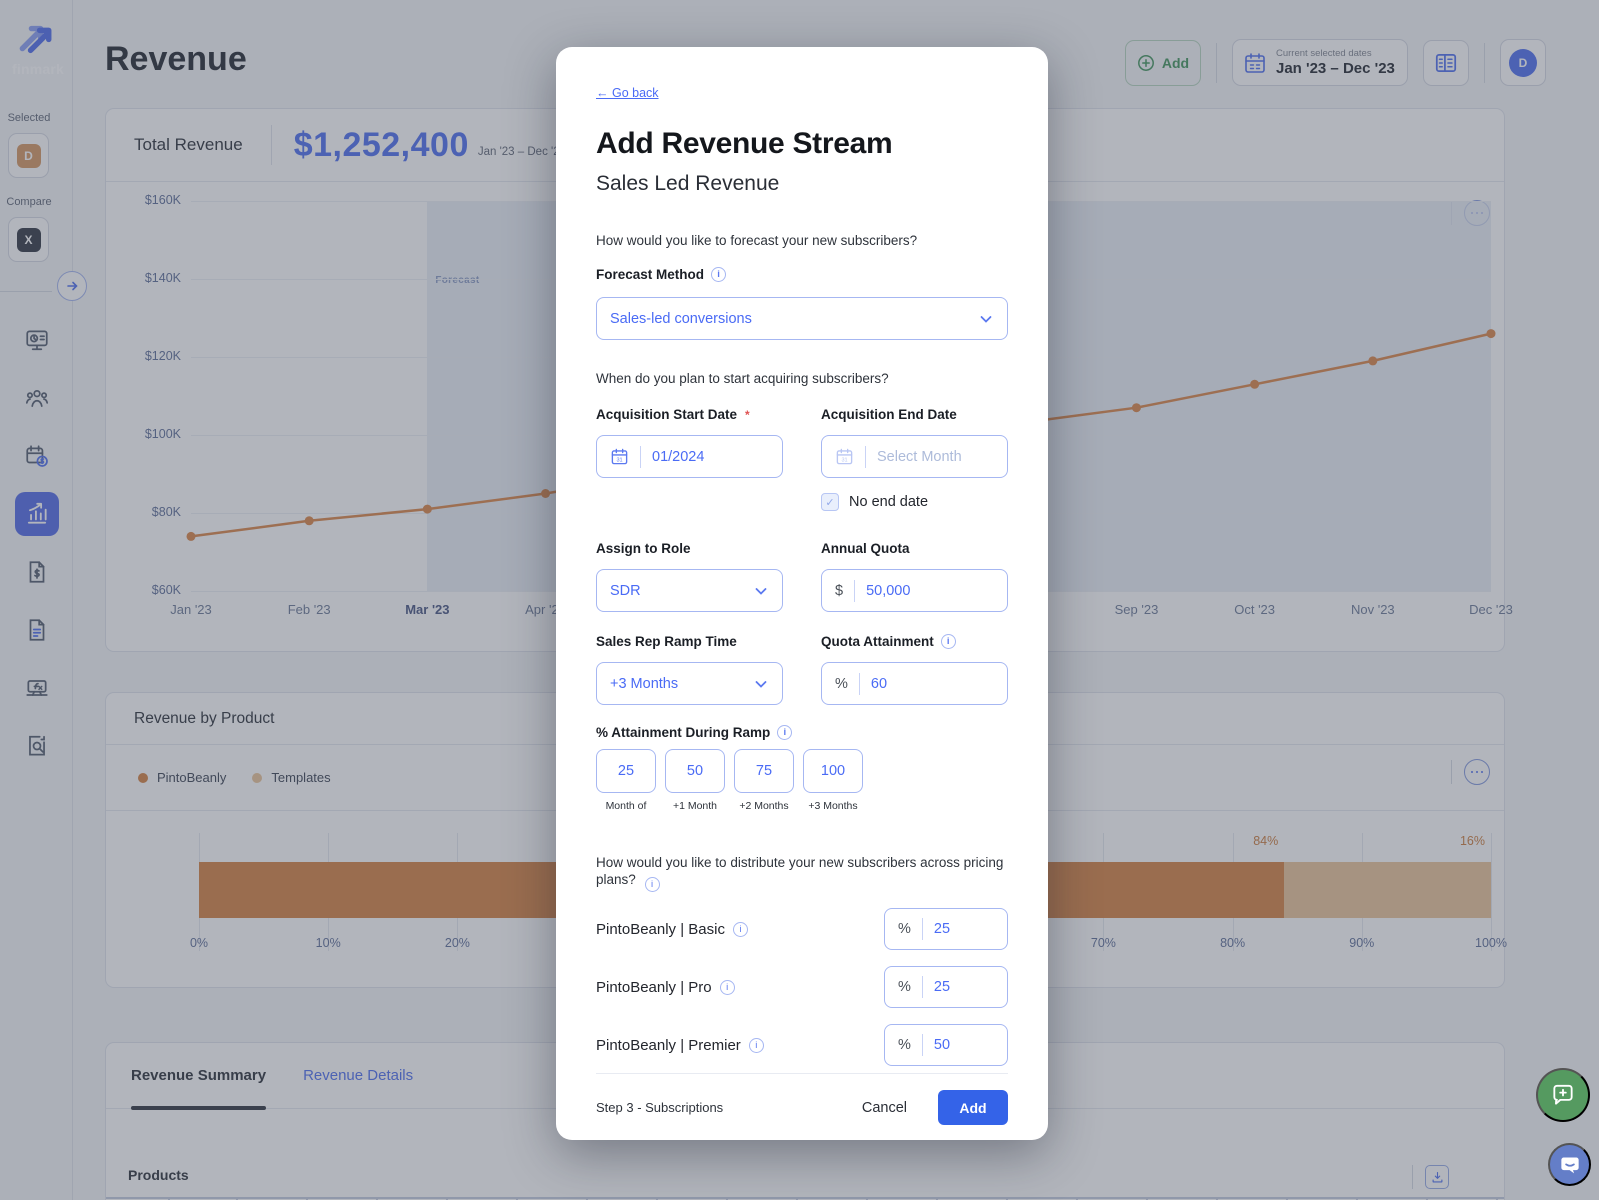 This screenshot has height=1200, width=1599. What do you see at coordinates (802, 1073) in the screenshot?
I see `modal-footer-divider` at bounding box center [802, 1073].